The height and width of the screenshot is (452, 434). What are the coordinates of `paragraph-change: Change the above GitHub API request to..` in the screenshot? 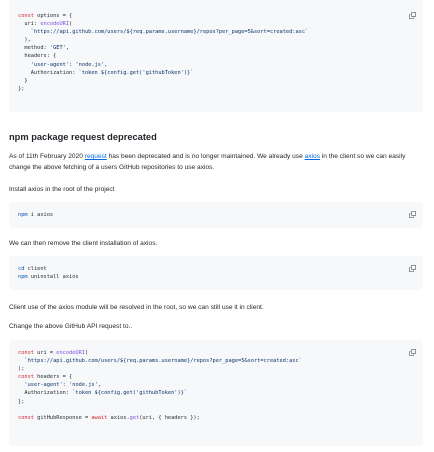 It's located at (71, 326).